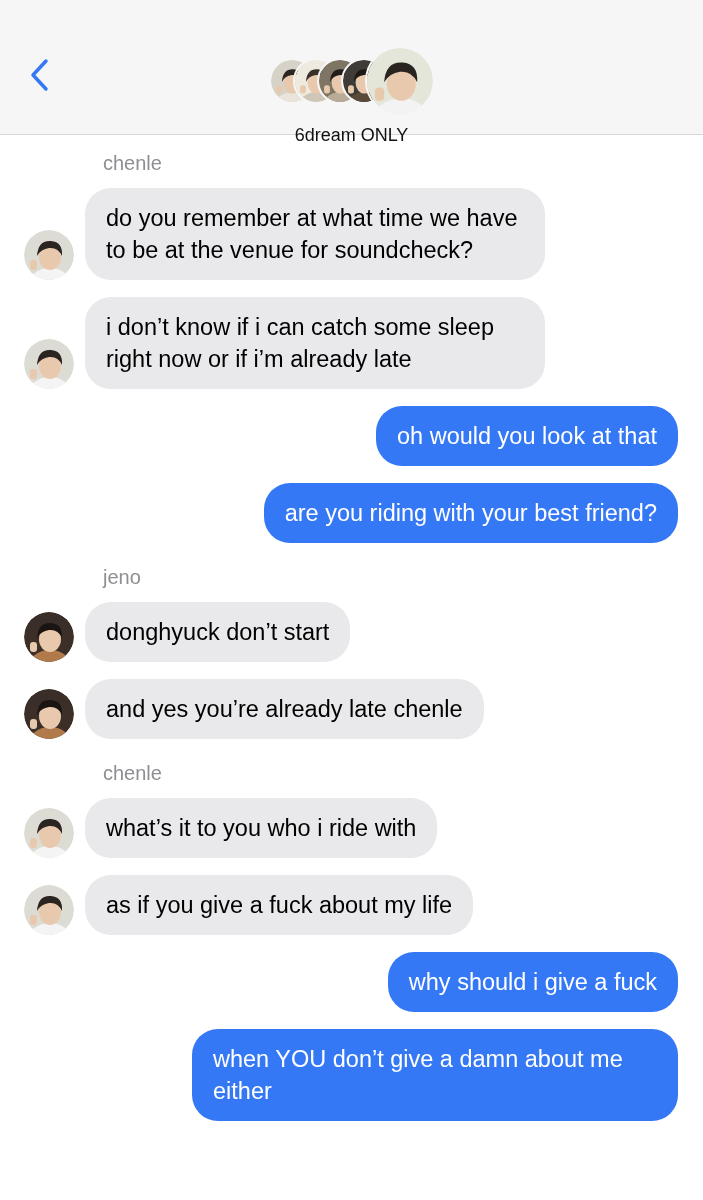 The height and width of the screenshot is (1200, 703). I want to click on received-message: do you remember at what time we have to be at the venue for soundcheck?, so click(315, 234).